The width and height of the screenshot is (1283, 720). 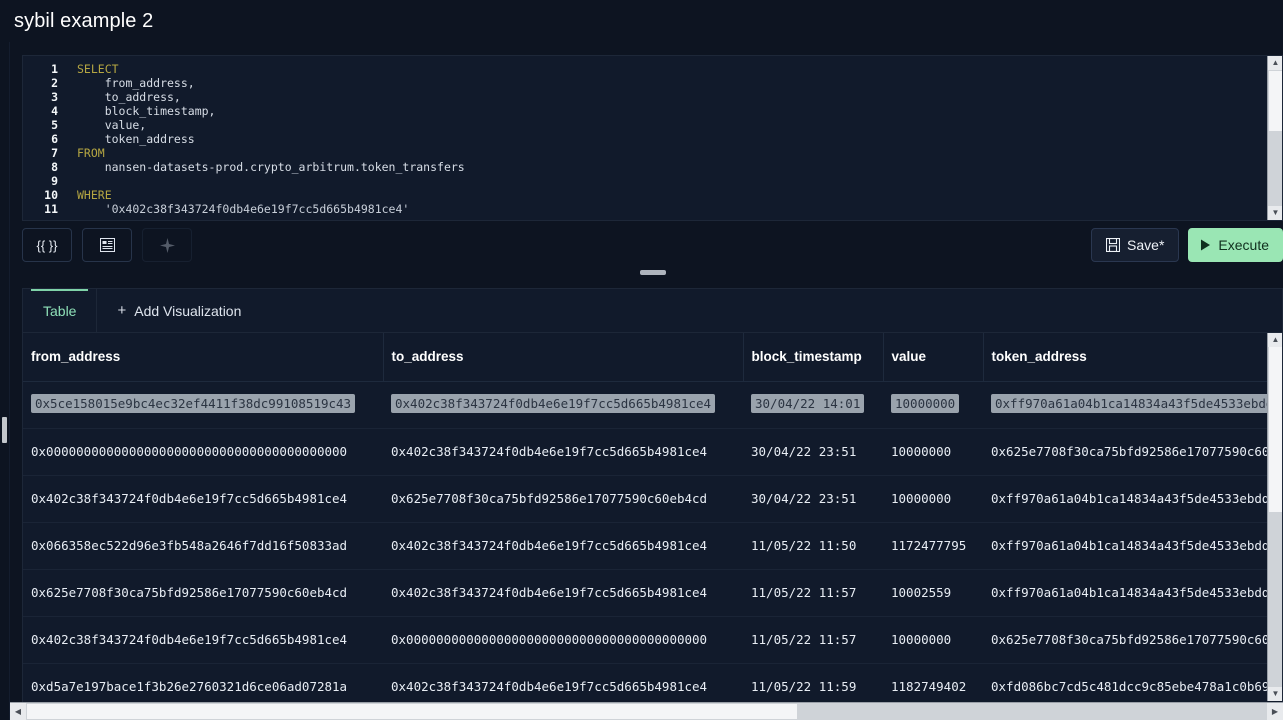 What do you see at coordinates (1243, 245) in the screenshot?
I see `execute-button-label: Execute` at bounding box center [1243, 245].